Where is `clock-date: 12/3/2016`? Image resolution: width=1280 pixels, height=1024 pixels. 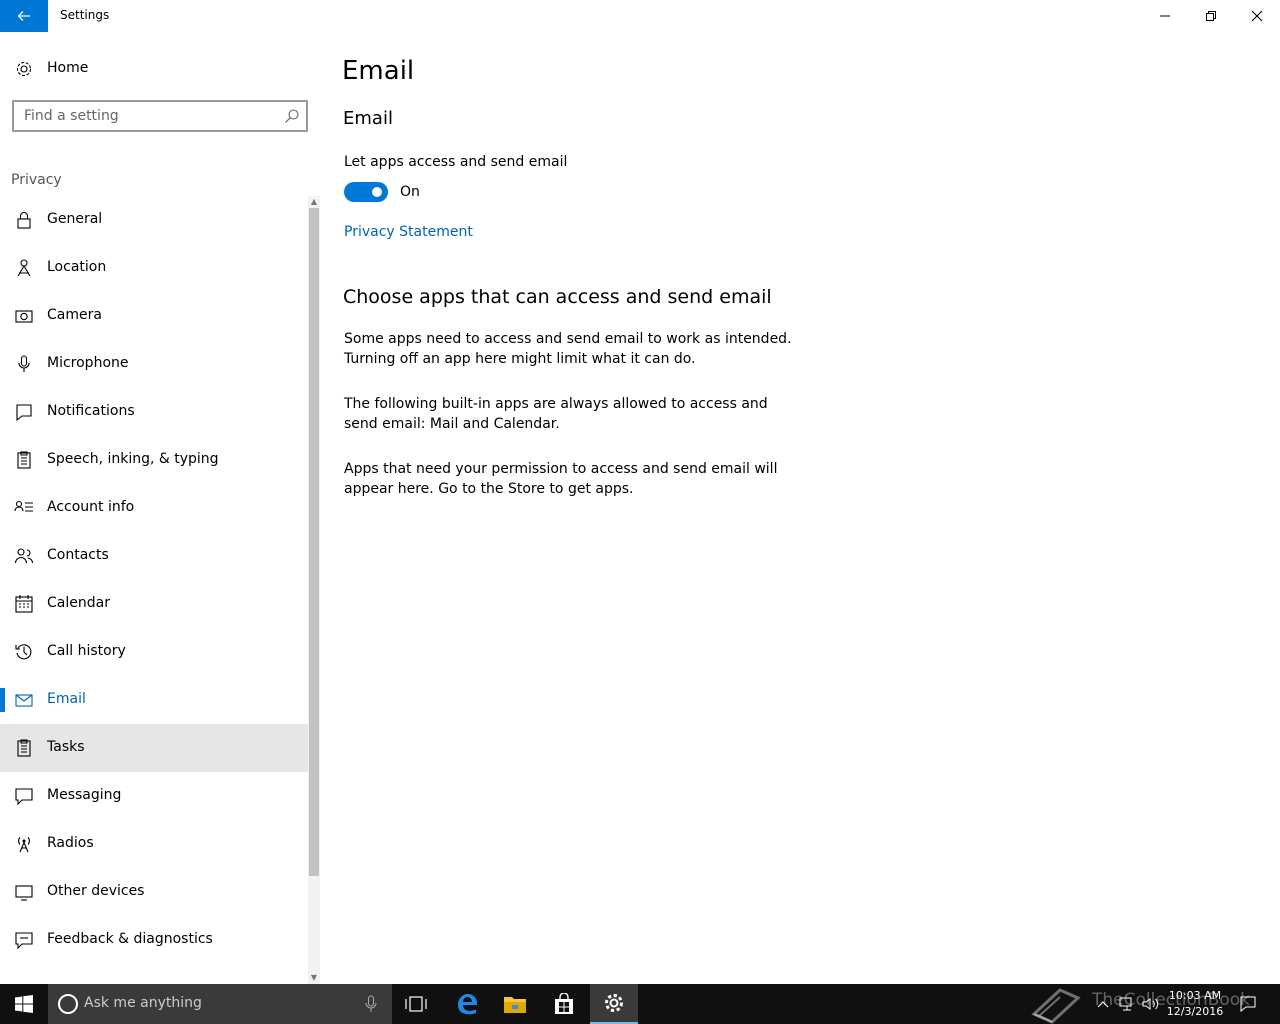 clock-date: 12/3/2016 is located at coordinates (1195, 1011).